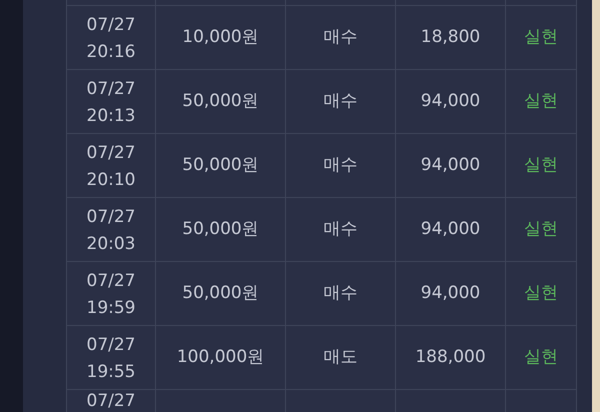  I want to click on trade-time: 20:03, so click(111, 244).